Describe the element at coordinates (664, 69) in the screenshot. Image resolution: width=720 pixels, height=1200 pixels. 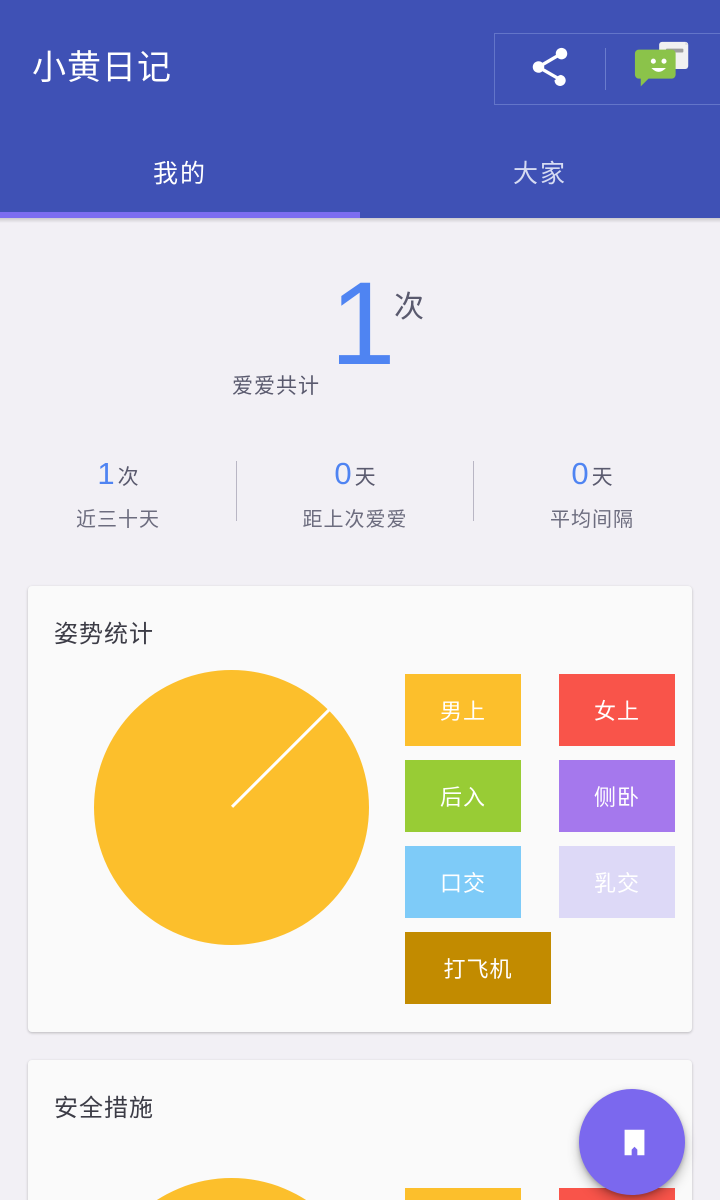
I see `message-app-icon` at that location.